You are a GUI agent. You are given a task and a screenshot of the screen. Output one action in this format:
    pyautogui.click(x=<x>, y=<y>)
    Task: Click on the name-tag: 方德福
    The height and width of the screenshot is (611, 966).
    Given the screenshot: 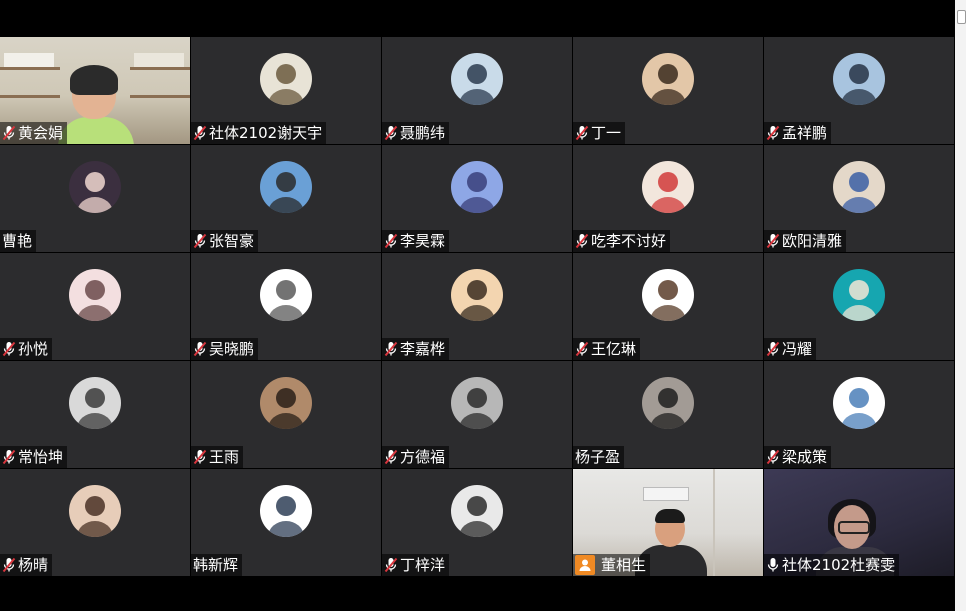 What is the action you would take?
    pyautogui.click(x=416, y=457)
    